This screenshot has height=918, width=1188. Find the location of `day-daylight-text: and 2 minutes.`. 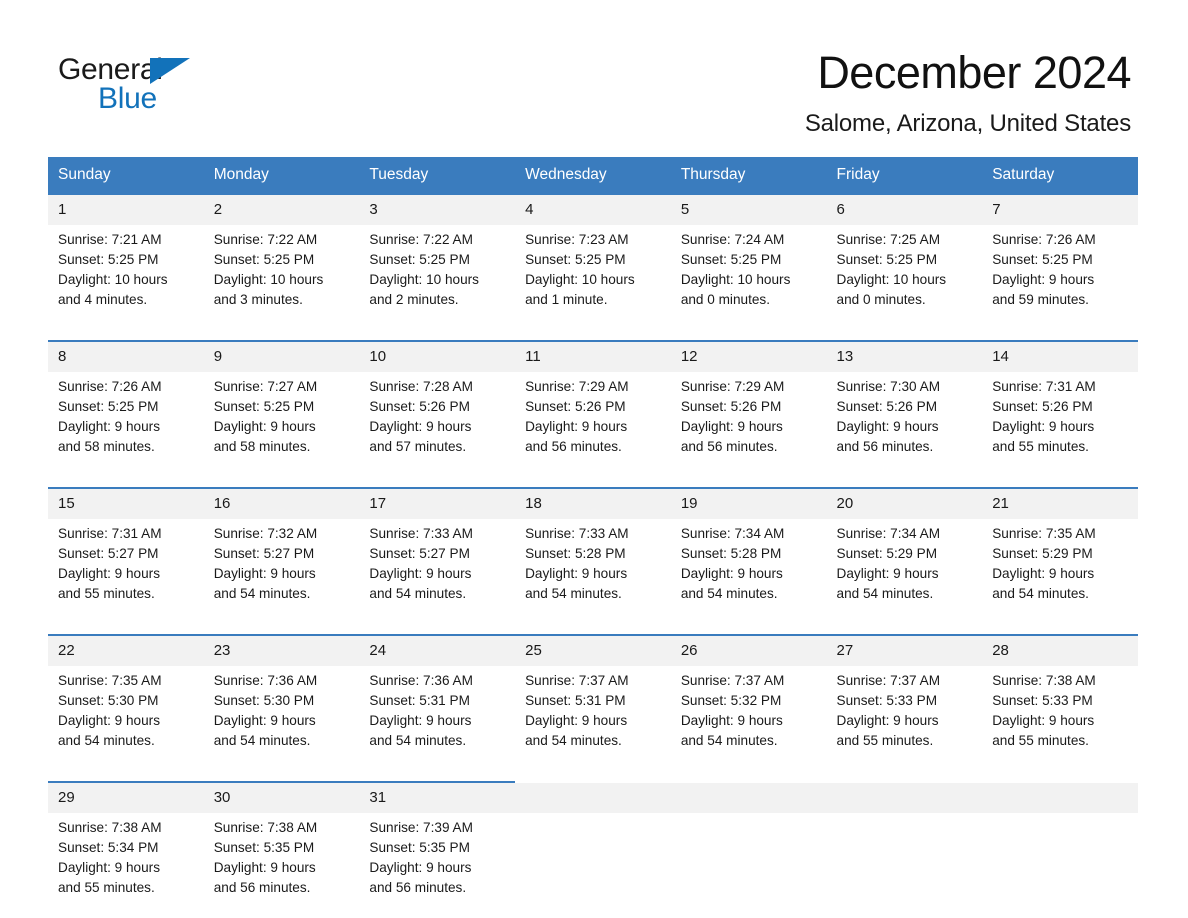

day-daylight-text: and 2 minutes. is located at coordinates (414, 300).